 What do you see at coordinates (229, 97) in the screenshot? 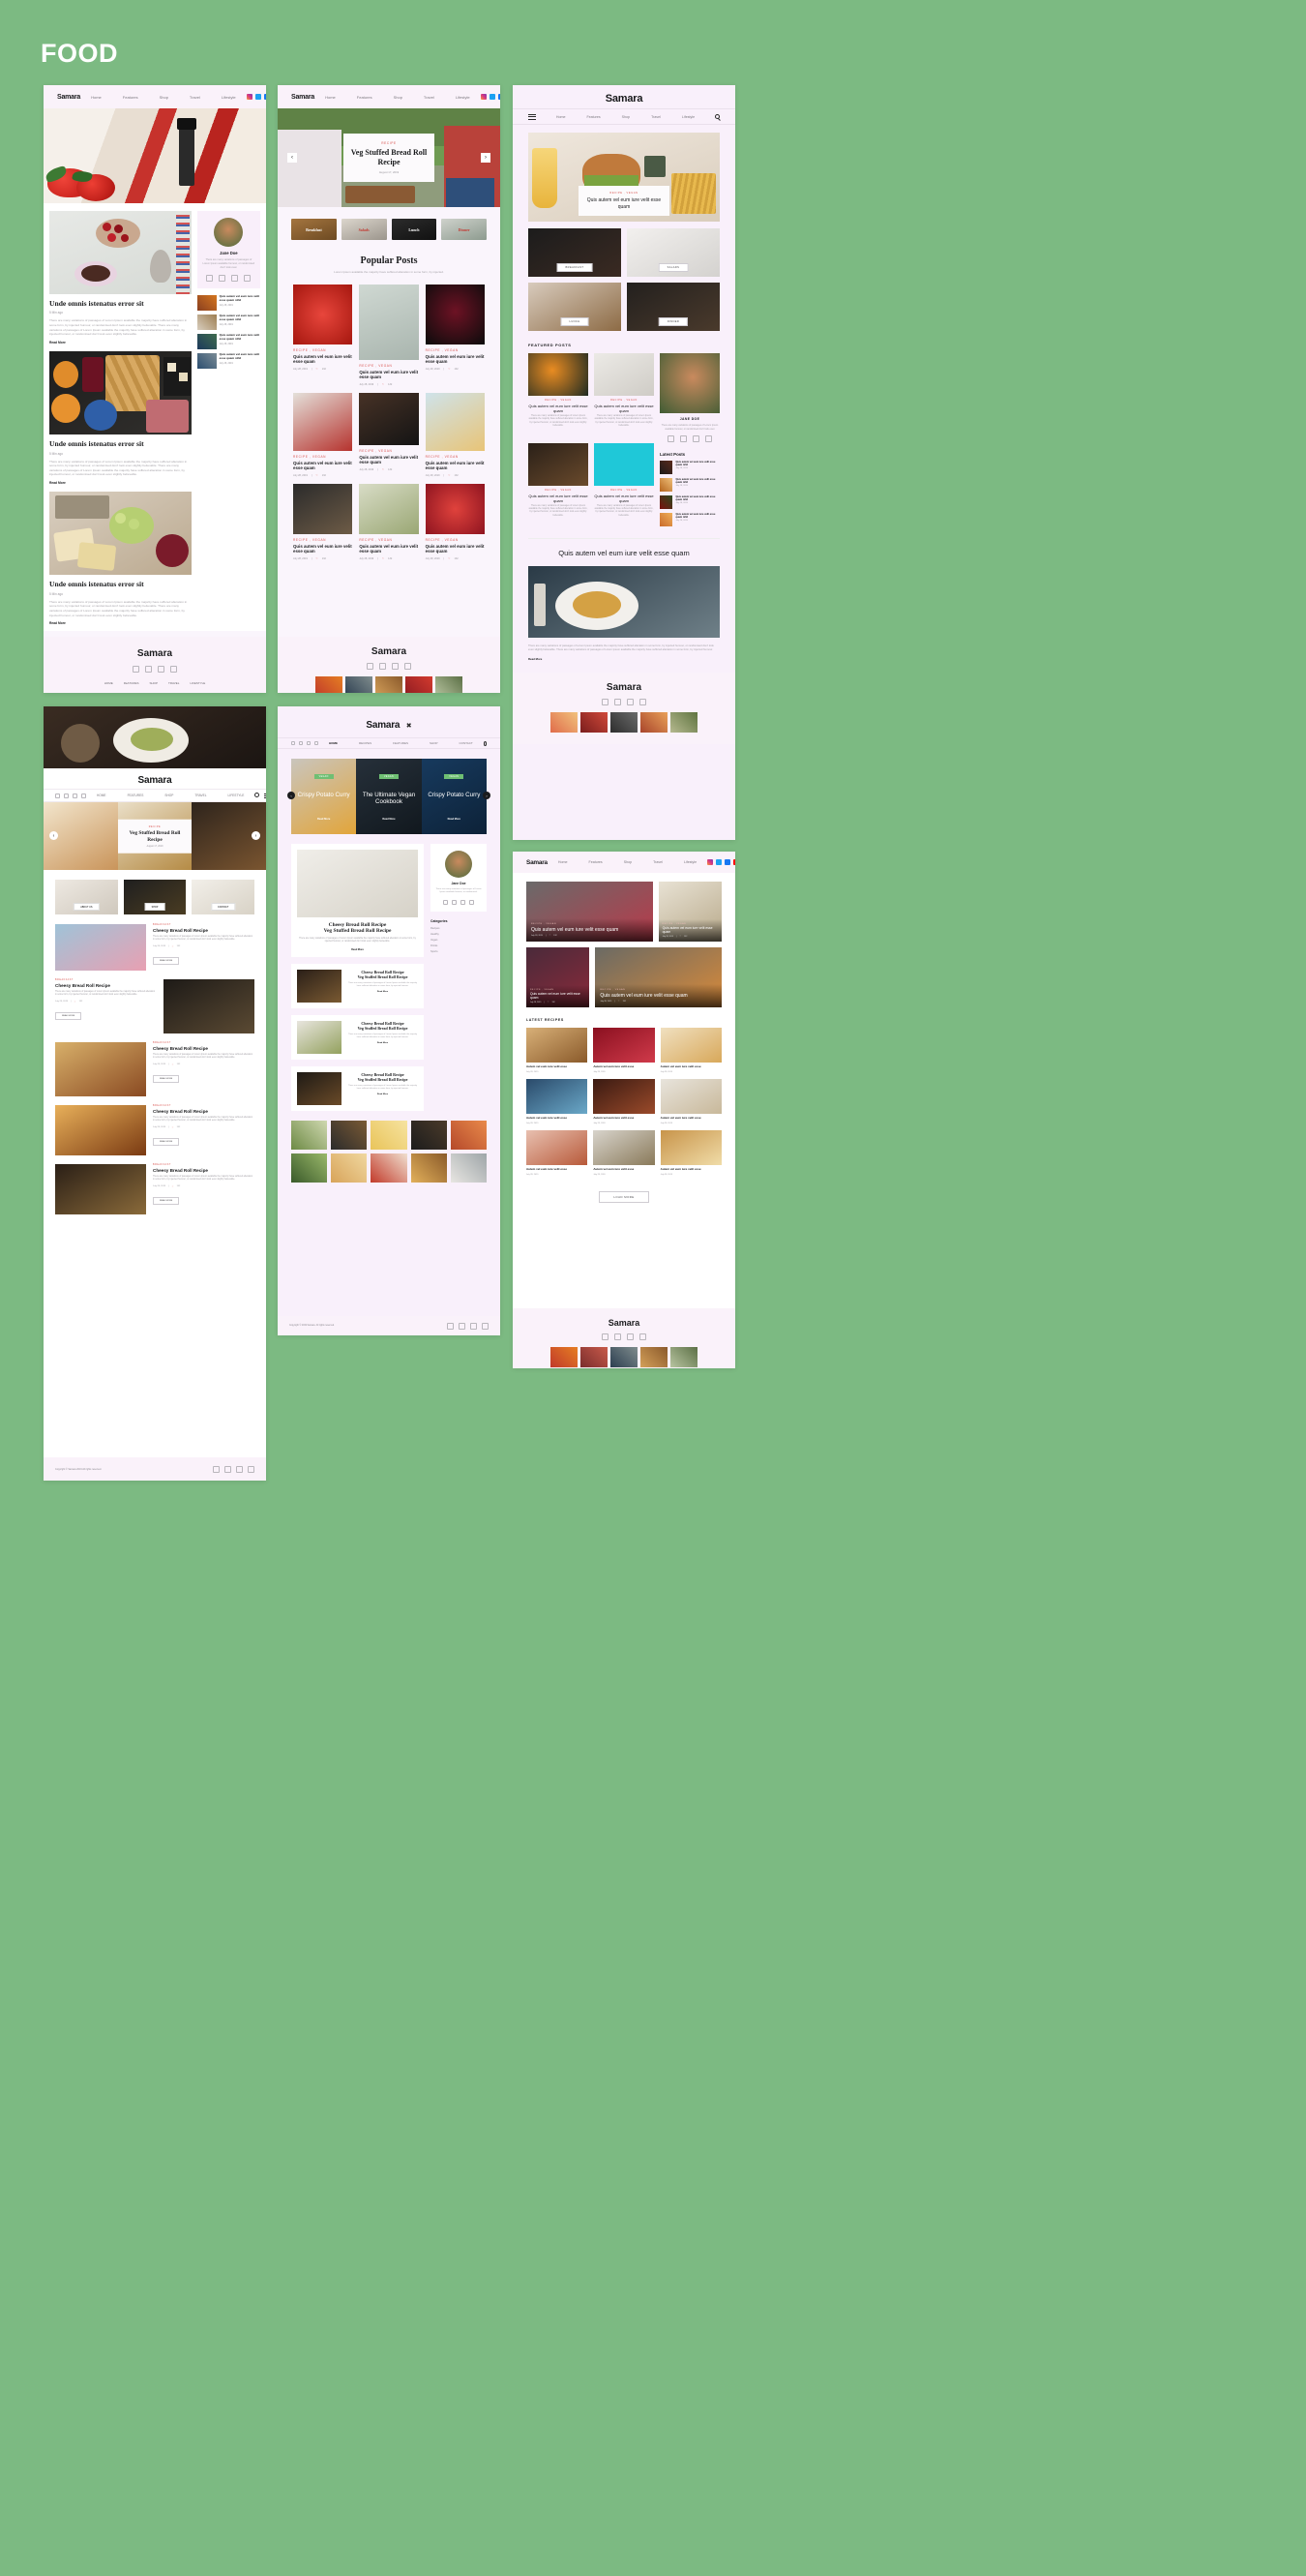
I see `nav-item-lifestyle: Lifestyle` at bounding box center [229, 97].